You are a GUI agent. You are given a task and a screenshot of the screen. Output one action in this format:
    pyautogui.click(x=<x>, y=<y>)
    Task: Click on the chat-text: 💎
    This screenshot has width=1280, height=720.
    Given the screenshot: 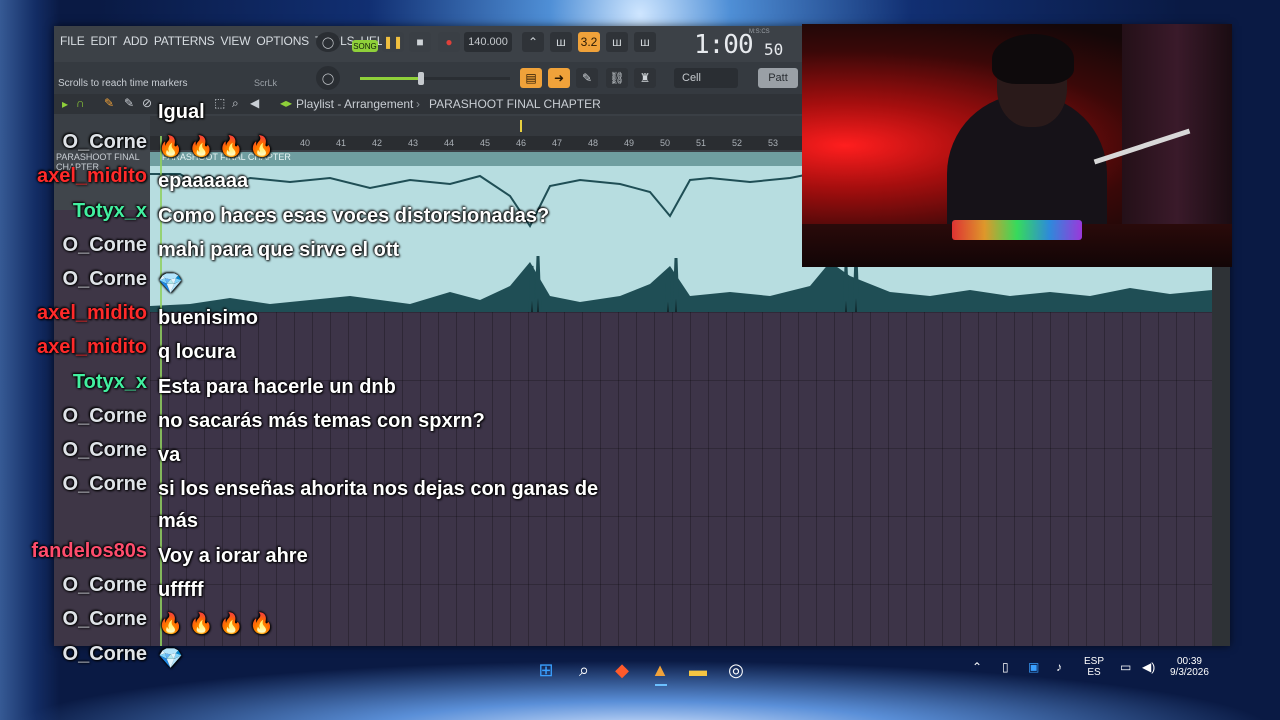 What is the action you would take?
    pyautogui.click(x=170, y=284)
    